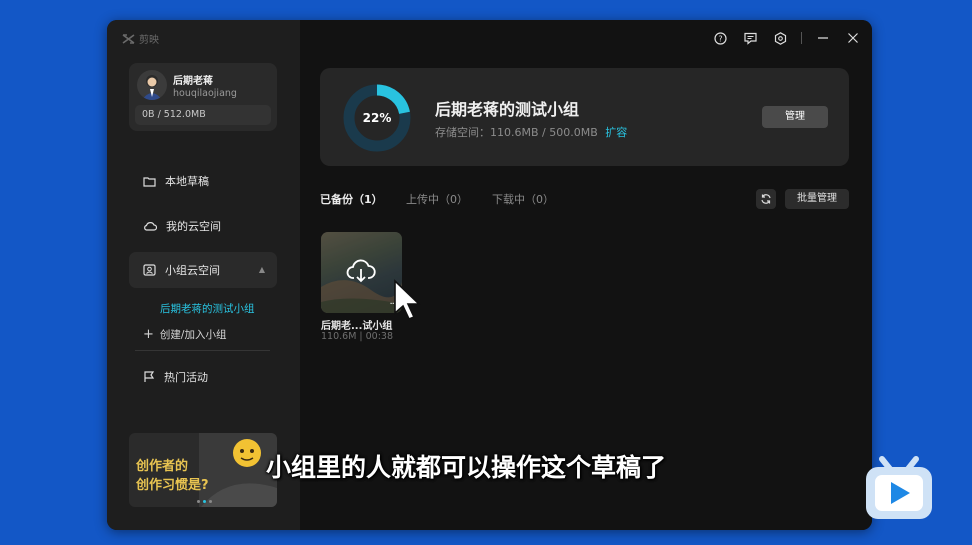  I want to click on banner-pager, so click(204, 501).